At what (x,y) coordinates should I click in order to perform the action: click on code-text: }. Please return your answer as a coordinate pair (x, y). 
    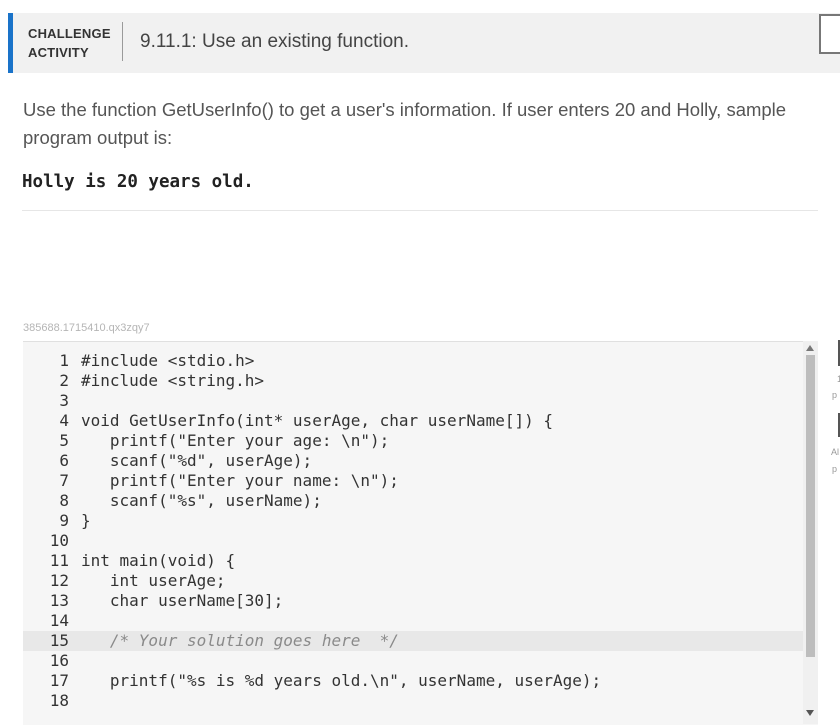
    Looking at the image, I should click on (86, 520).